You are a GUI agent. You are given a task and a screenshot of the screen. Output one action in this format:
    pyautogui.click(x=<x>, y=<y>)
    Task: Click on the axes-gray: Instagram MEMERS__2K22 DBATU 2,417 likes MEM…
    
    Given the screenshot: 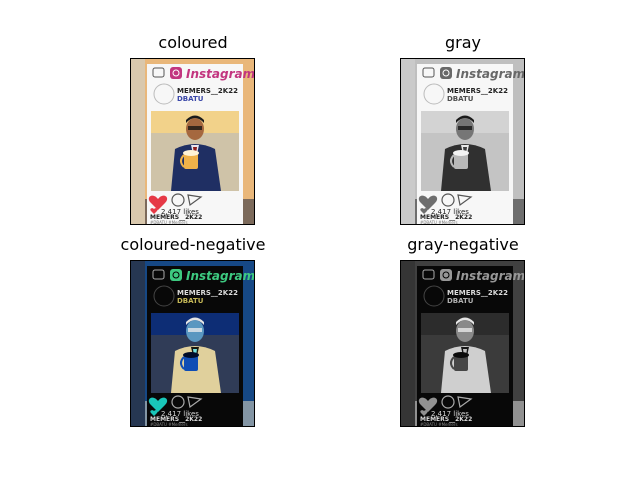 What is the action you would take?
    pyautogui.click(x=462, y=141)
    